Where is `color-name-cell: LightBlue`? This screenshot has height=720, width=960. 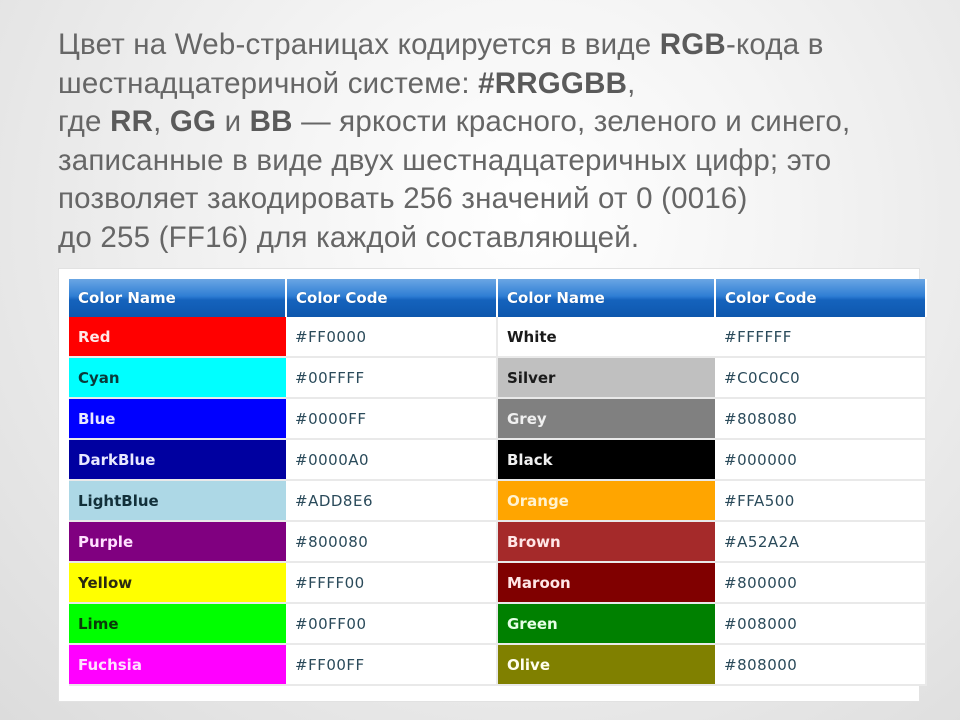
color-name-cell: LightBlue is located at coordinates (177, 501).